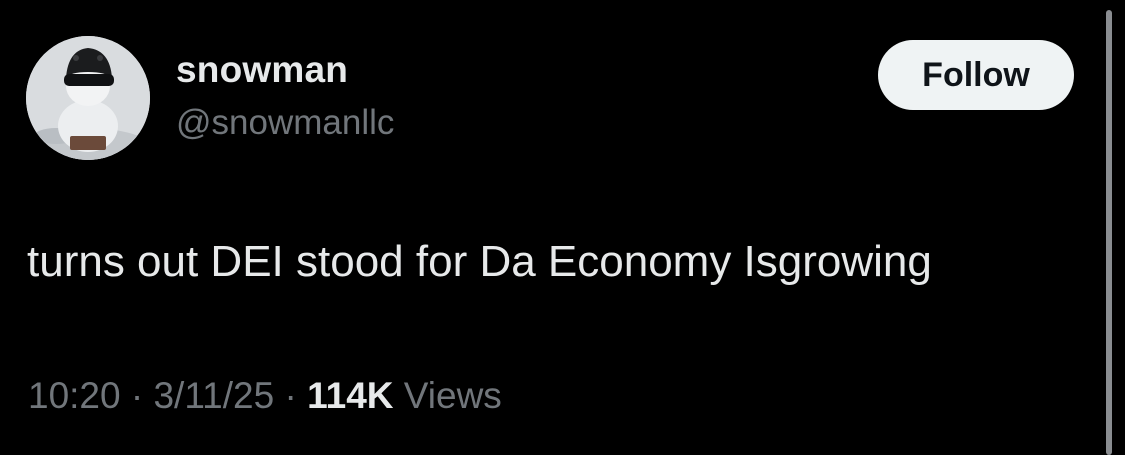  I want to click on tweet-meta: 10:20 · 3/11/25 · 114K Views, so click(265, 396).